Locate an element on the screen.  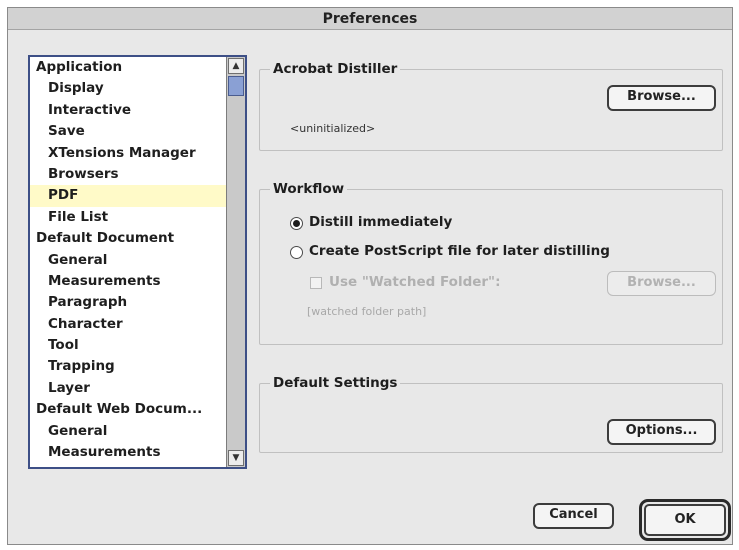
title-bar: Preferences is located at coordinates (370, 19).